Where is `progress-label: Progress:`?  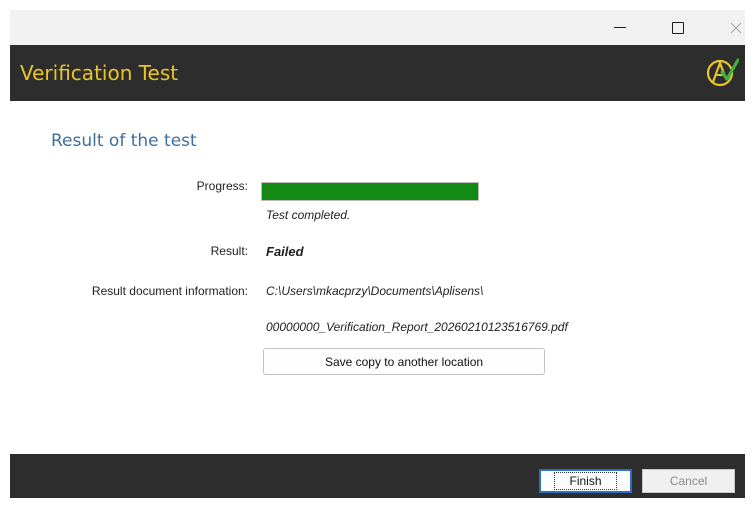
progress-label: Progress: is located at coordinates (222, 186).